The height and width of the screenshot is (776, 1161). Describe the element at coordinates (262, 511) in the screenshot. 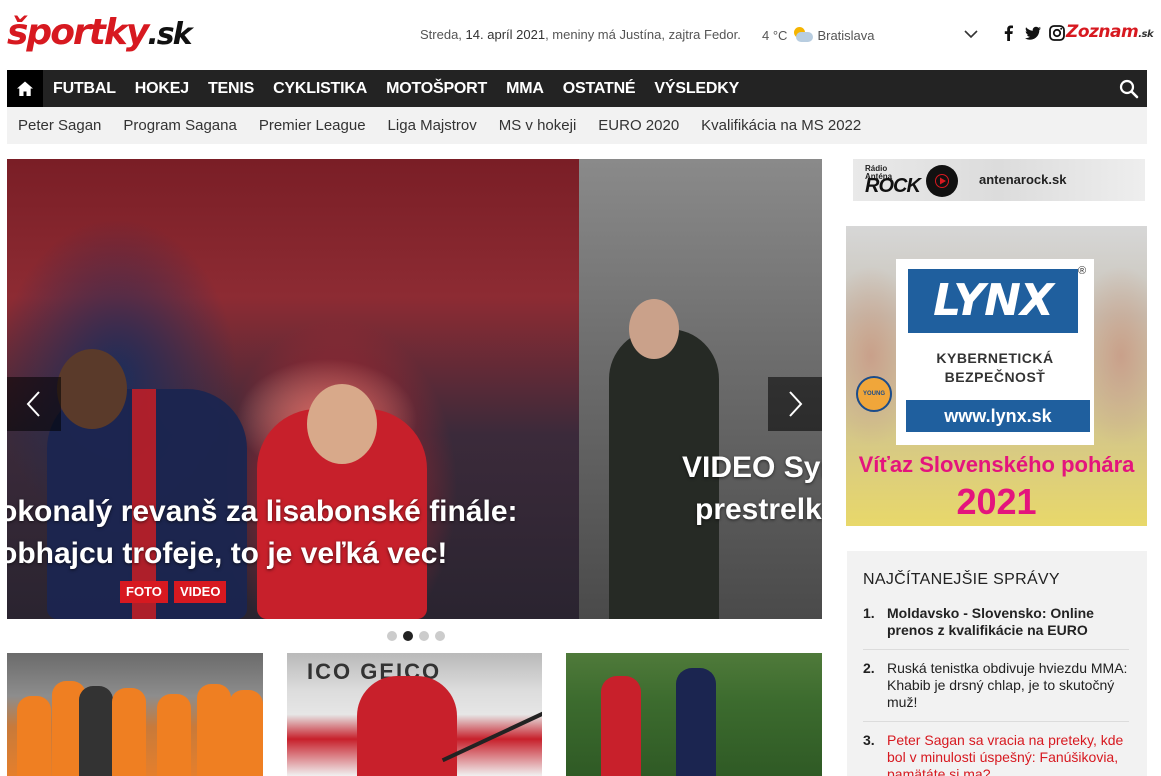

I see `slide-headline-line: okonalý revanš za lisabonské finále:` at that location.